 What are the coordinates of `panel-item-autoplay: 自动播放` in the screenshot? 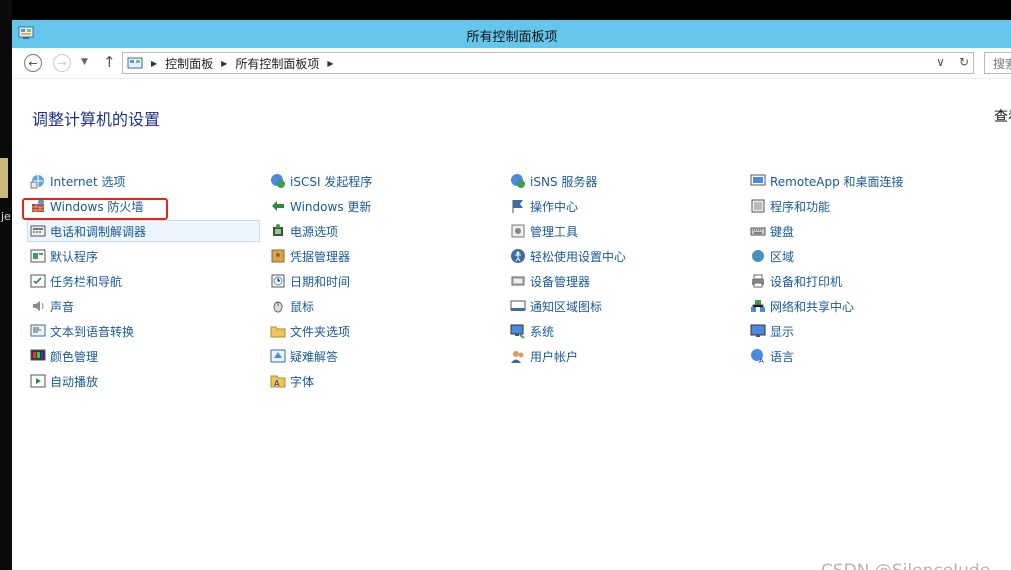 It's located at (64, 381).